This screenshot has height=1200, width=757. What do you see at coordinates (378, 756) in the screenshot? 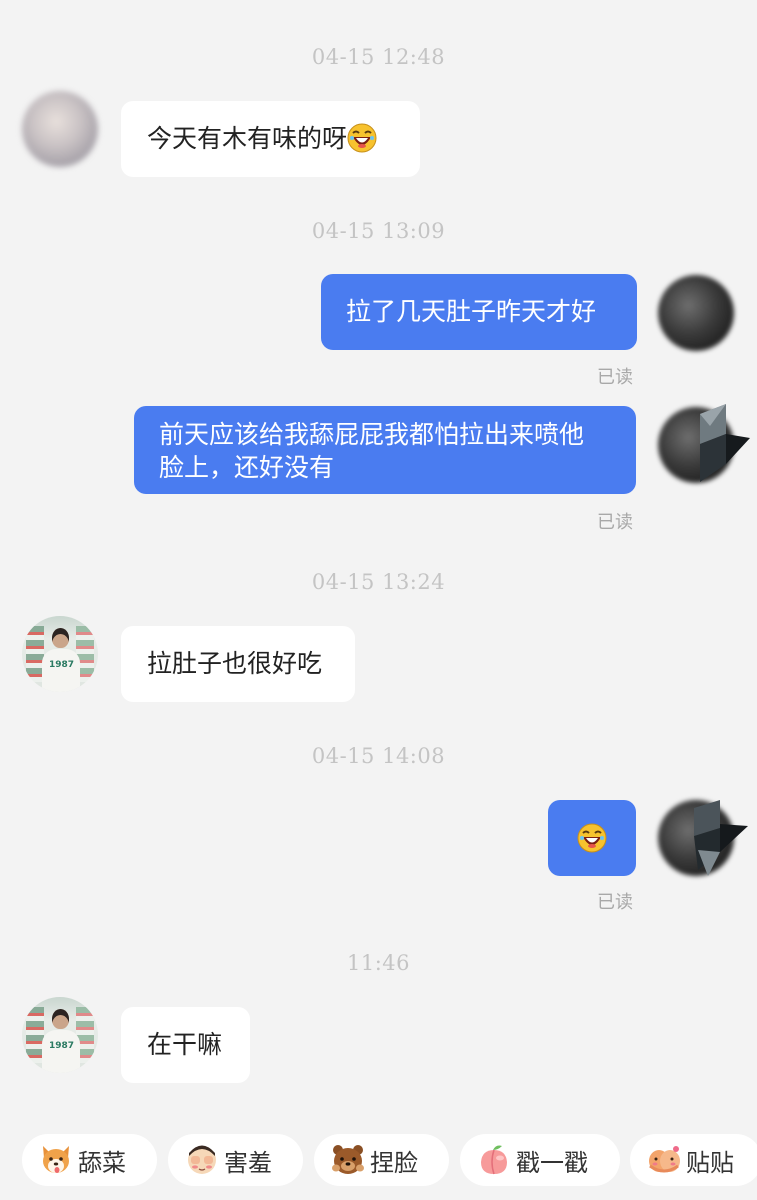
I see `timestamp: 04-15 14:08` at bounding box center [378, 756].